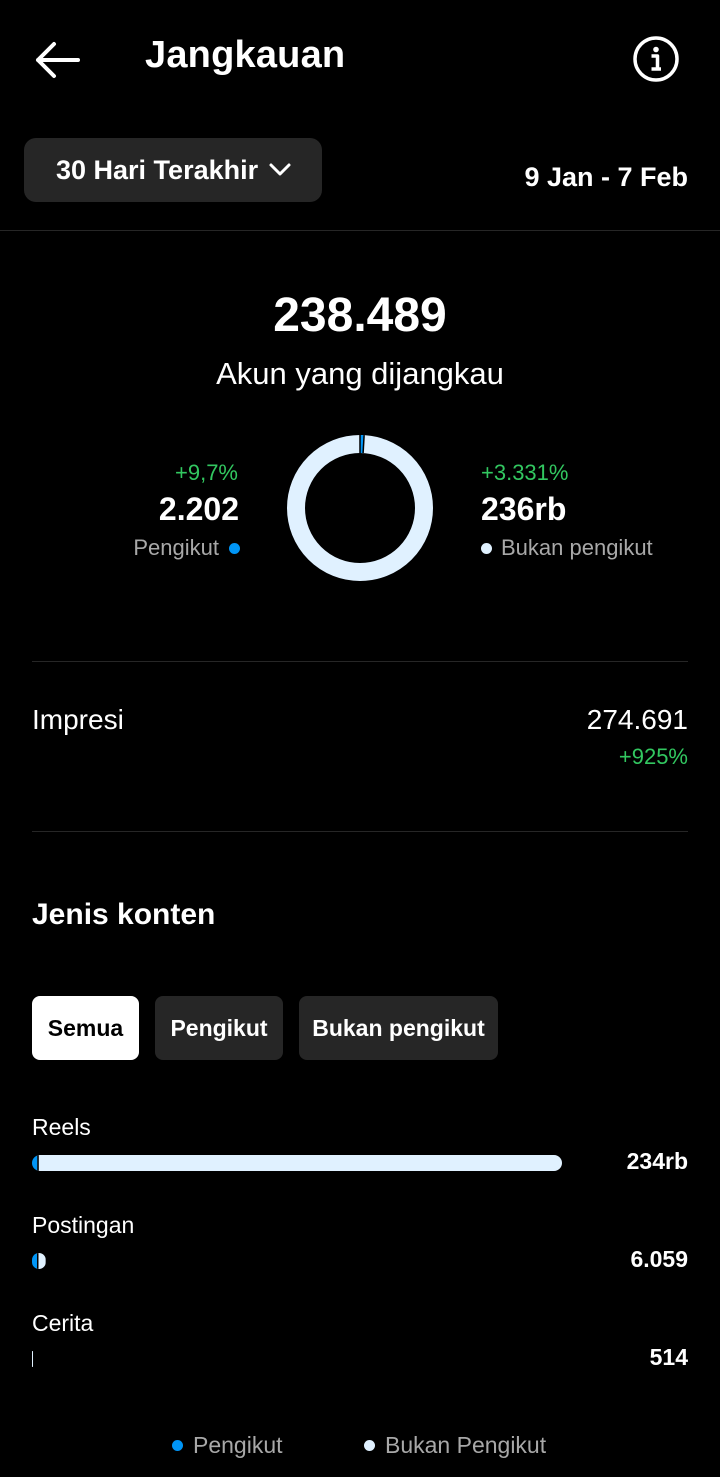  I want to click on stories-bar, so click(33, 1359).